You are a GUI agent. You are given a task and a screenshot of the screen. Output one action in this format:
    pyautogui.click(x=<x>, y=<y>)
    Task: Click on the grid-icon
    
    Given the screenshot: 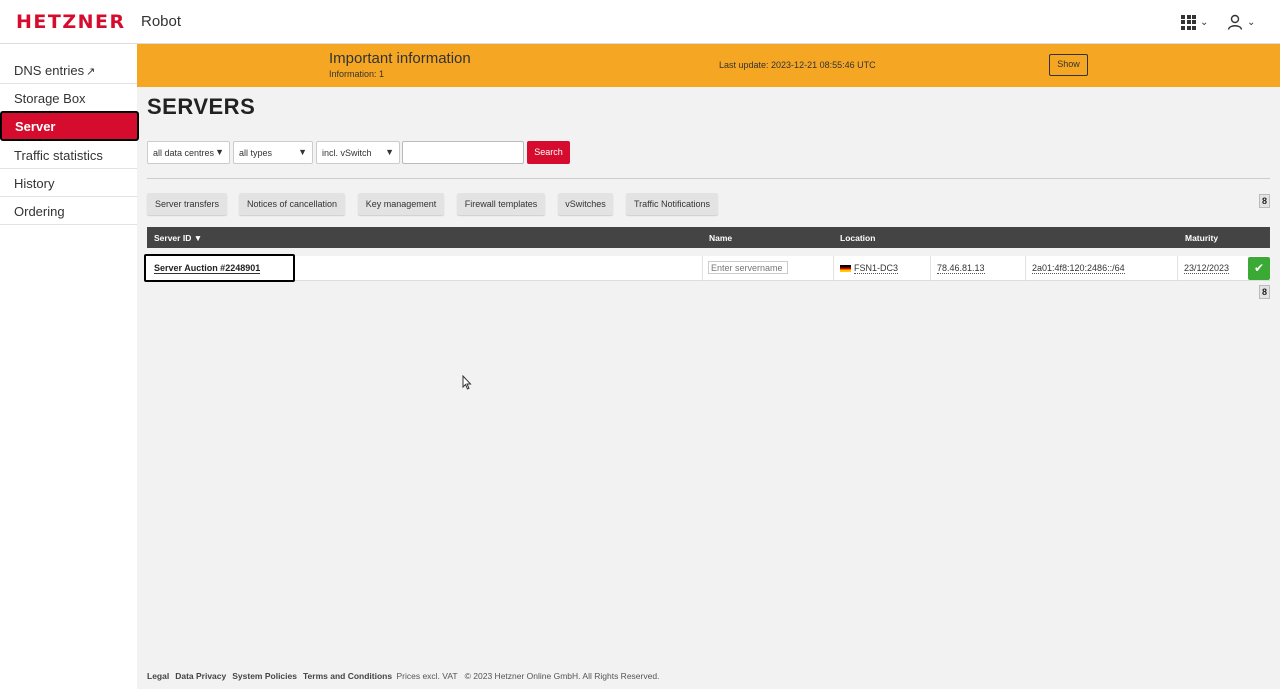 What is the action you would take?
    pyautogui.click(x=1188, y=22)
    